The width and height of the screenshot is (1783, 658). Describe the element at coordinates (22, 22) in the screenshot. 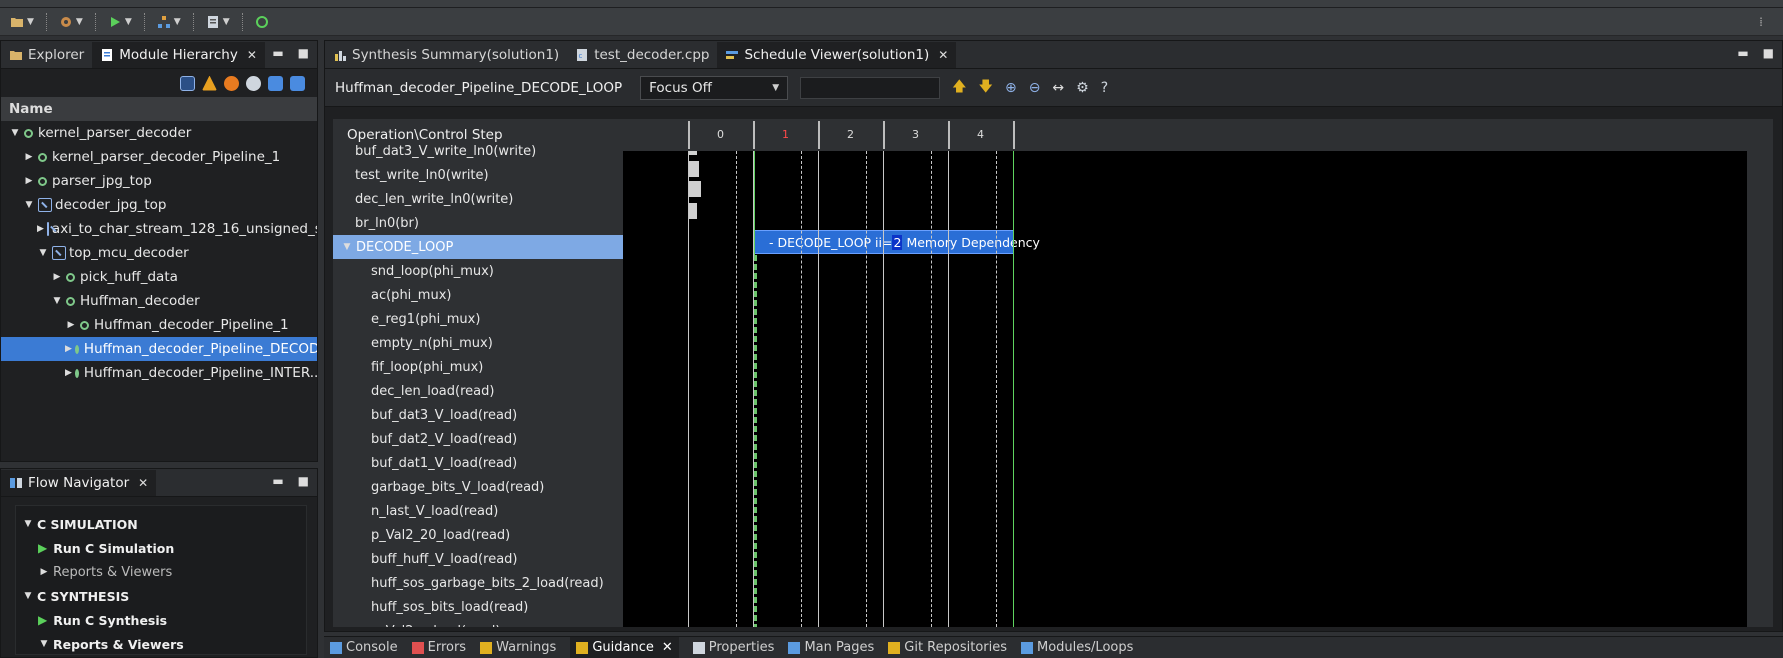

I see `open-folder-button: ▼` at that location.